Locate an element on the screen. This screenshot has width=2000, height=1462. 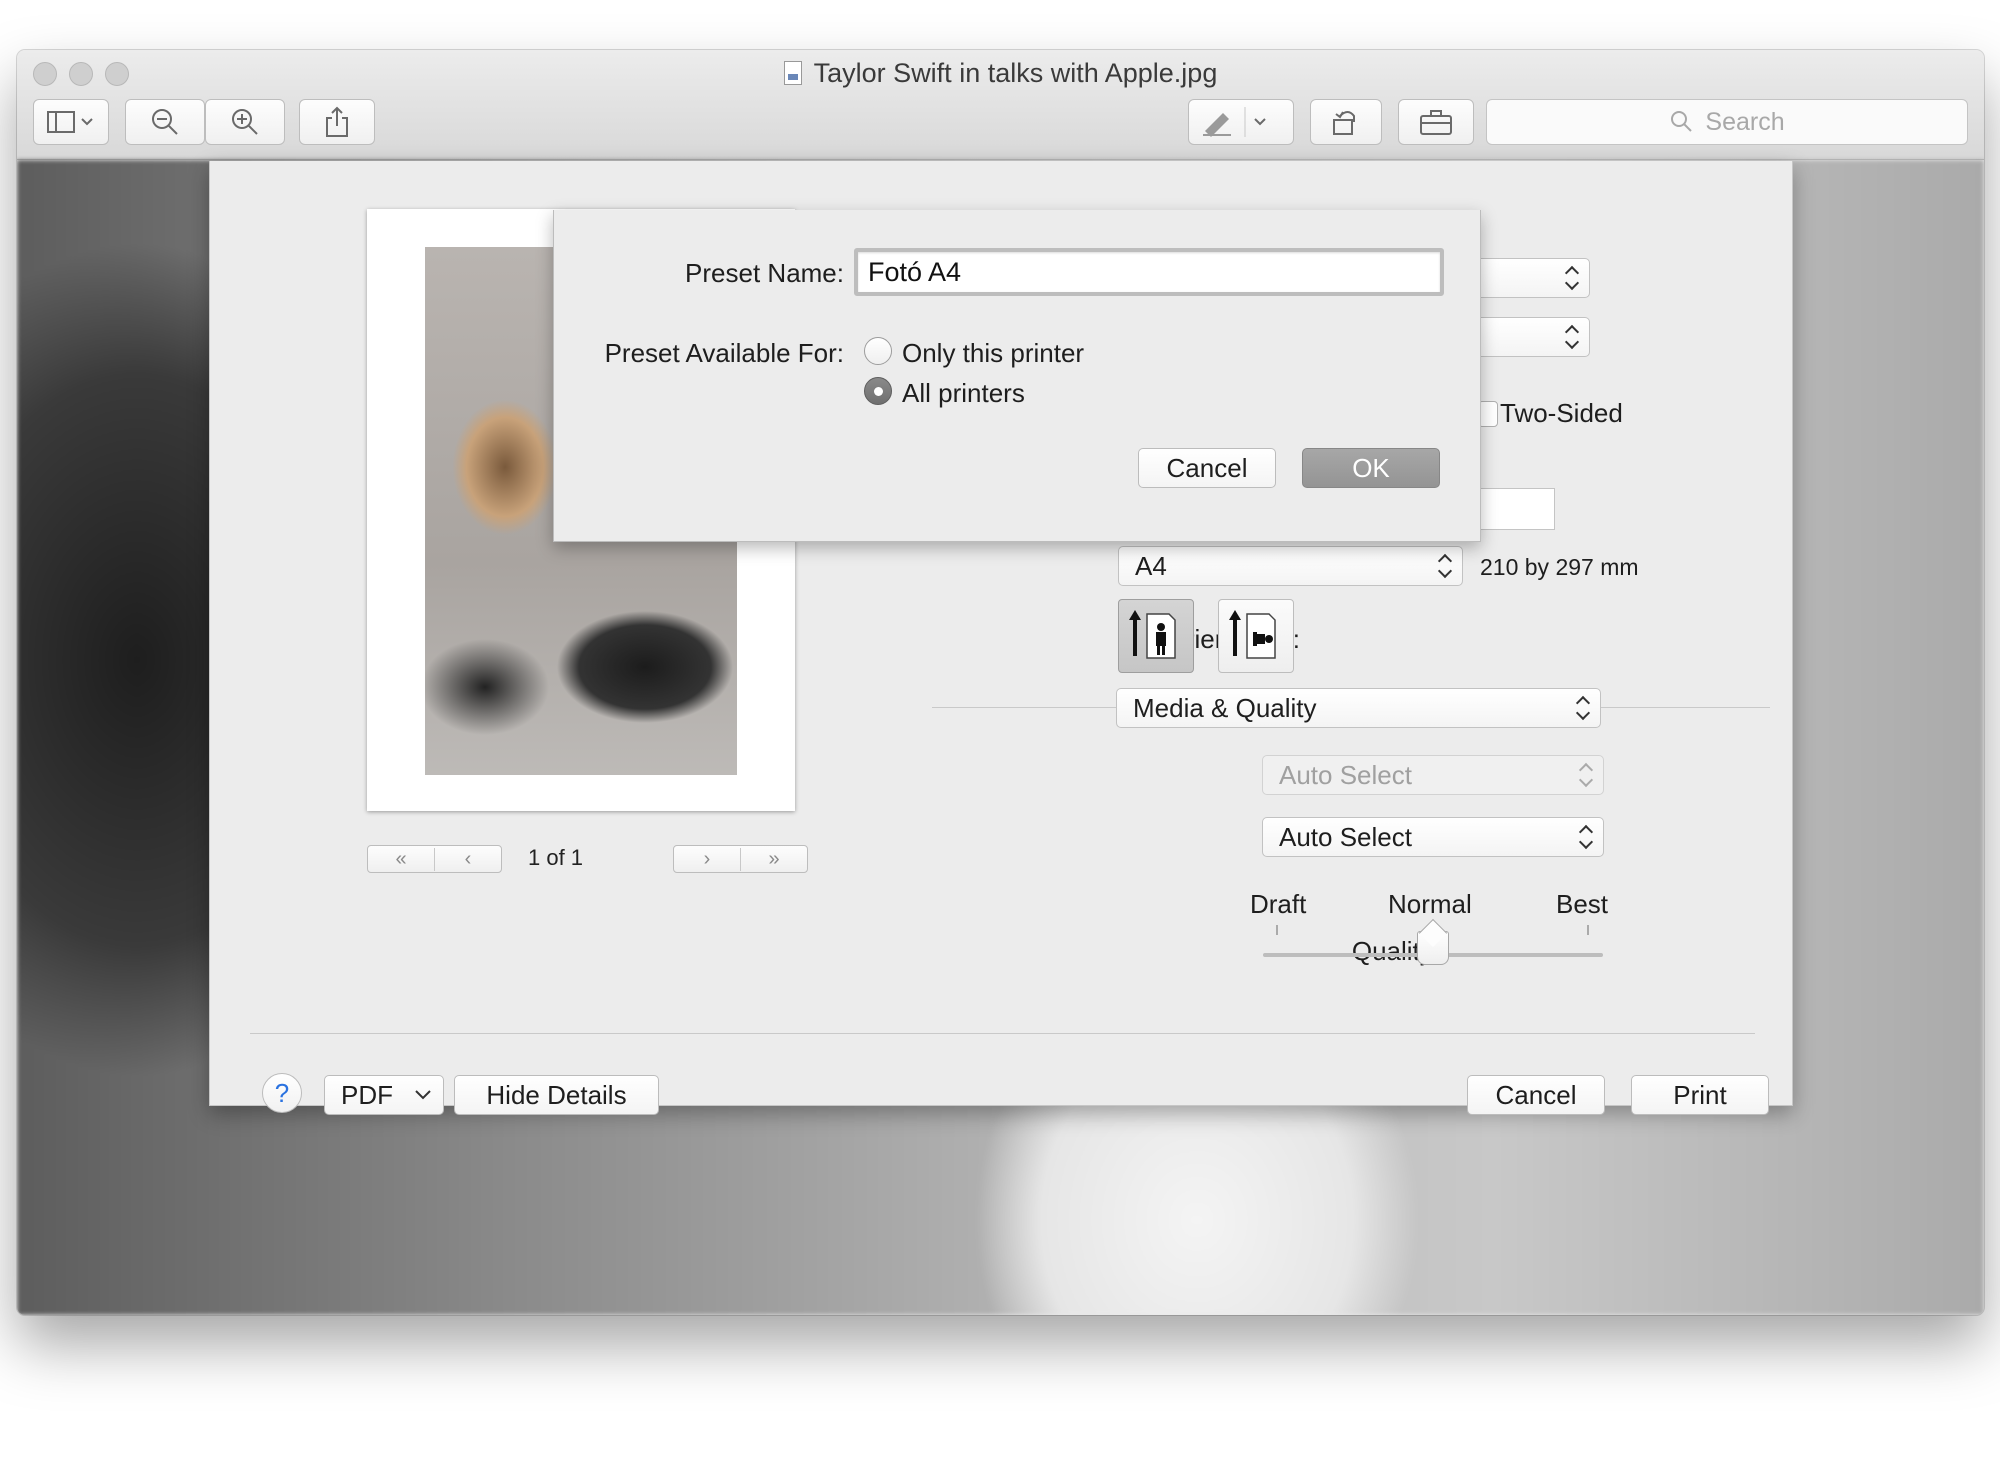
zoom-out-button is located at coordinates (165, 122).